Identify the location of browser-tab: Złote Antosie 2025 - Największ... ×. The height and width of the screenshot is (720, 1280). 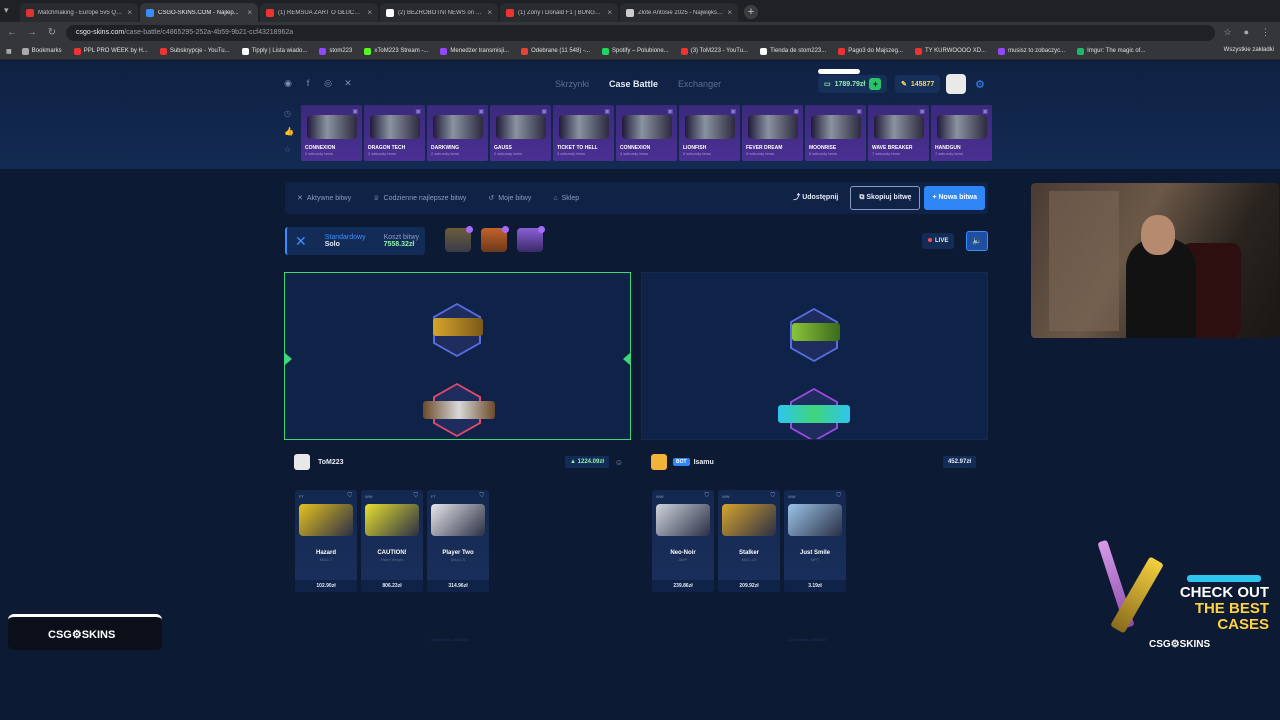
(679, 12).